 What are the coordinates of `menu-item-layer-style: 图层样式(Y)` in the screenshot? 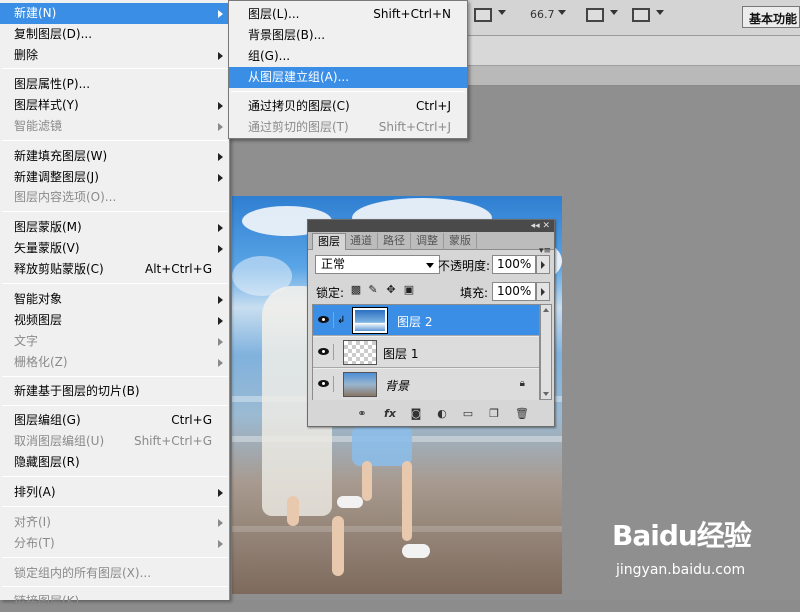 It's located at (115, 105).